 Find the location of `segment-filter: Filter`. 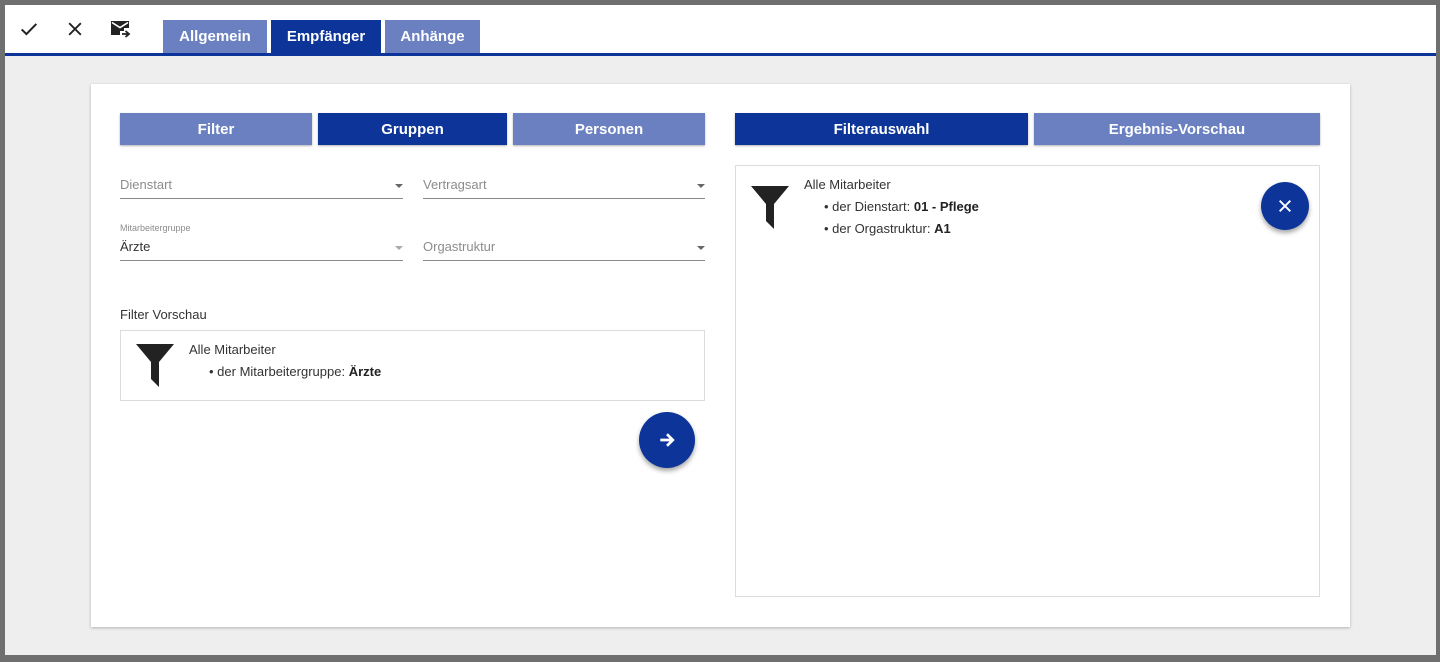

segment-filter: Filter is located at coordinates (216, 129).